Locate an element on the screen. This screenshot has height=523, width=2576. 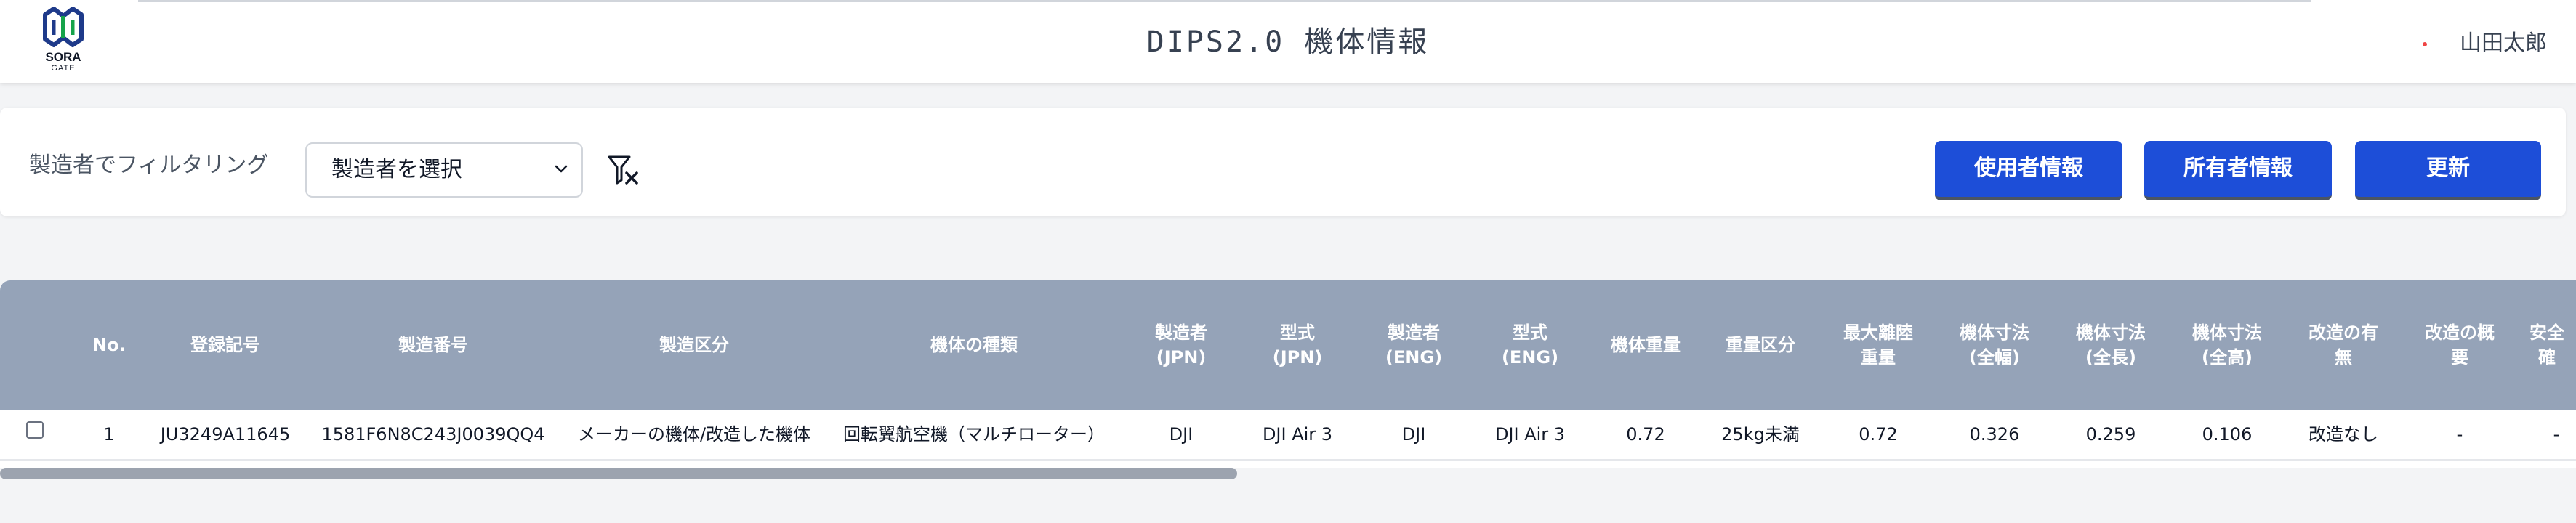
cell-registration: JU3249A11645 is located at coordinates (225, 434).